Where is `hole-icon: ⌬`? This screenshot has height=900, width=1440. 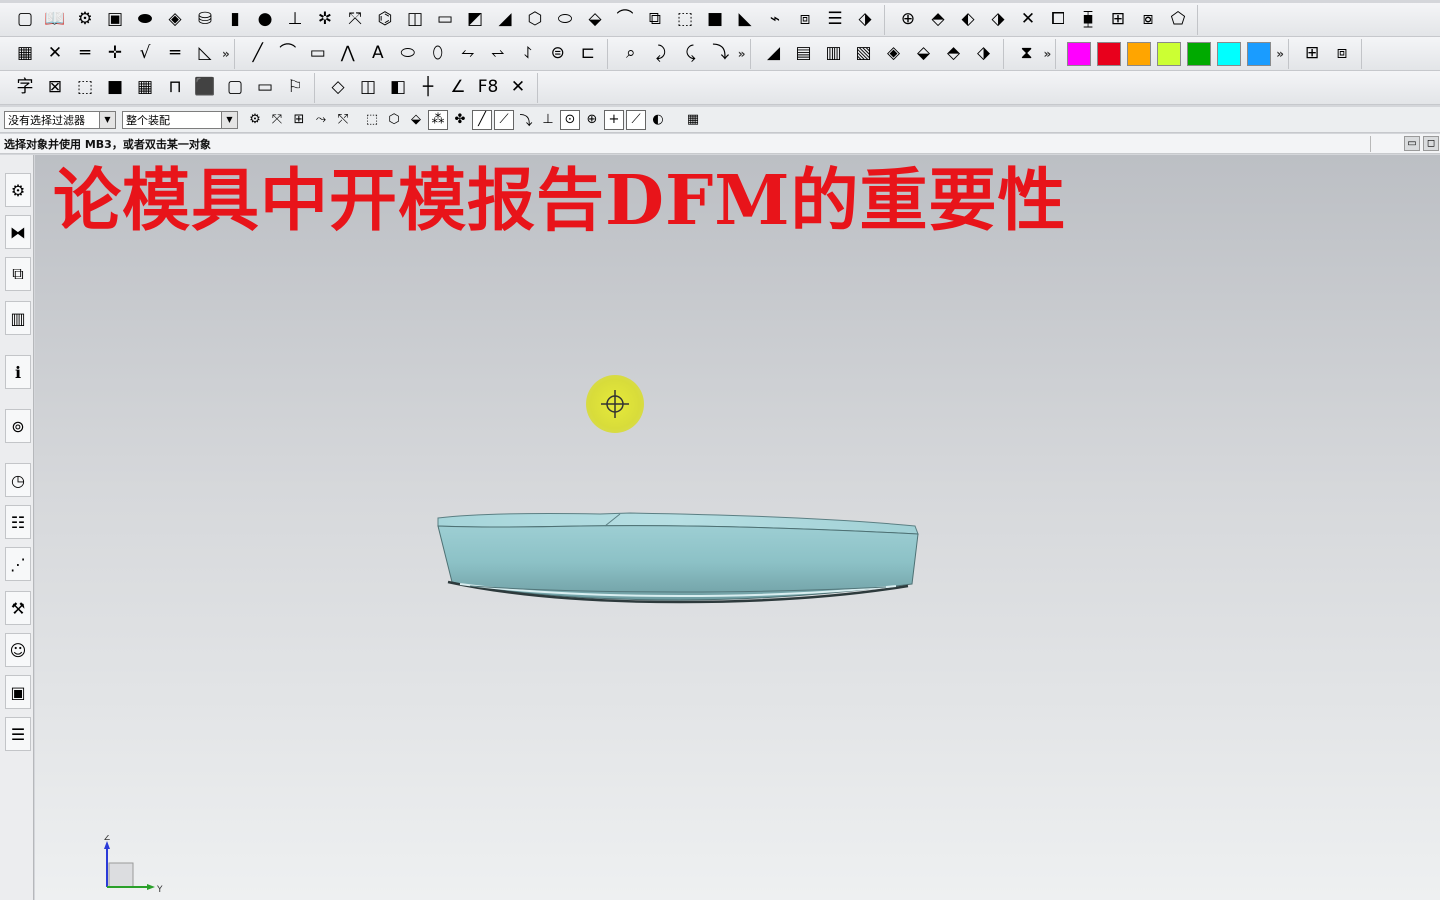
hole-icon: ⌬ is located at coordinates (385, 20).